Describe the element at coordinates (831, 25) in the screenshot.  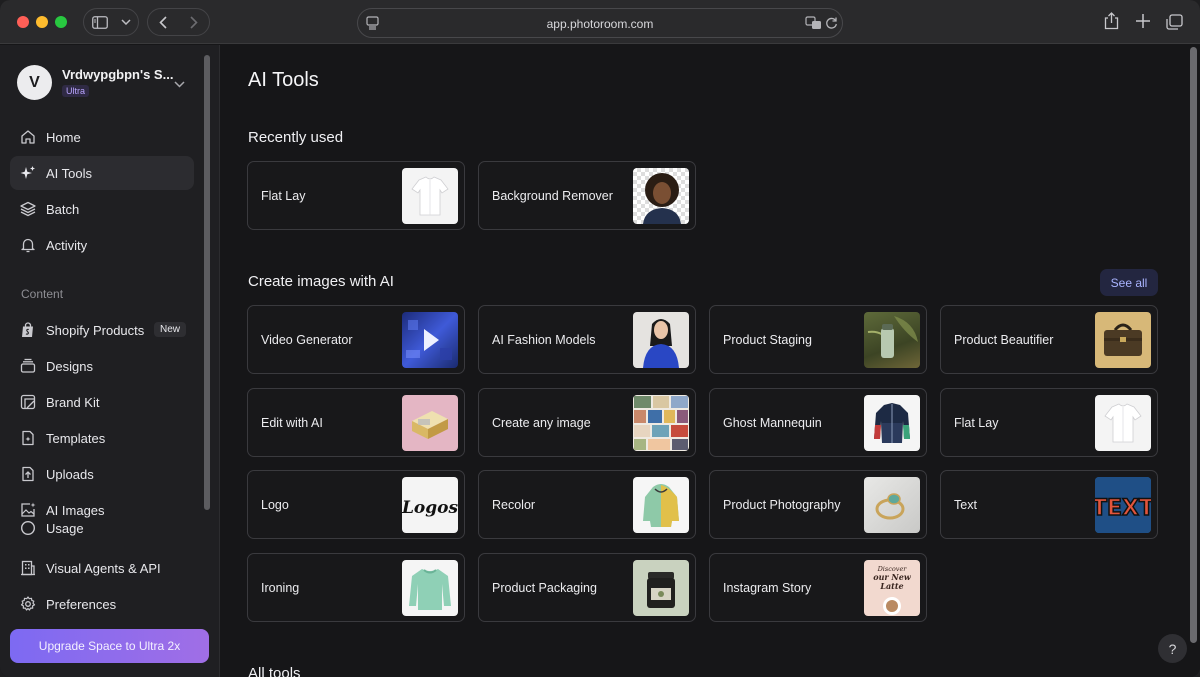
I see `reload-icon` at that location.